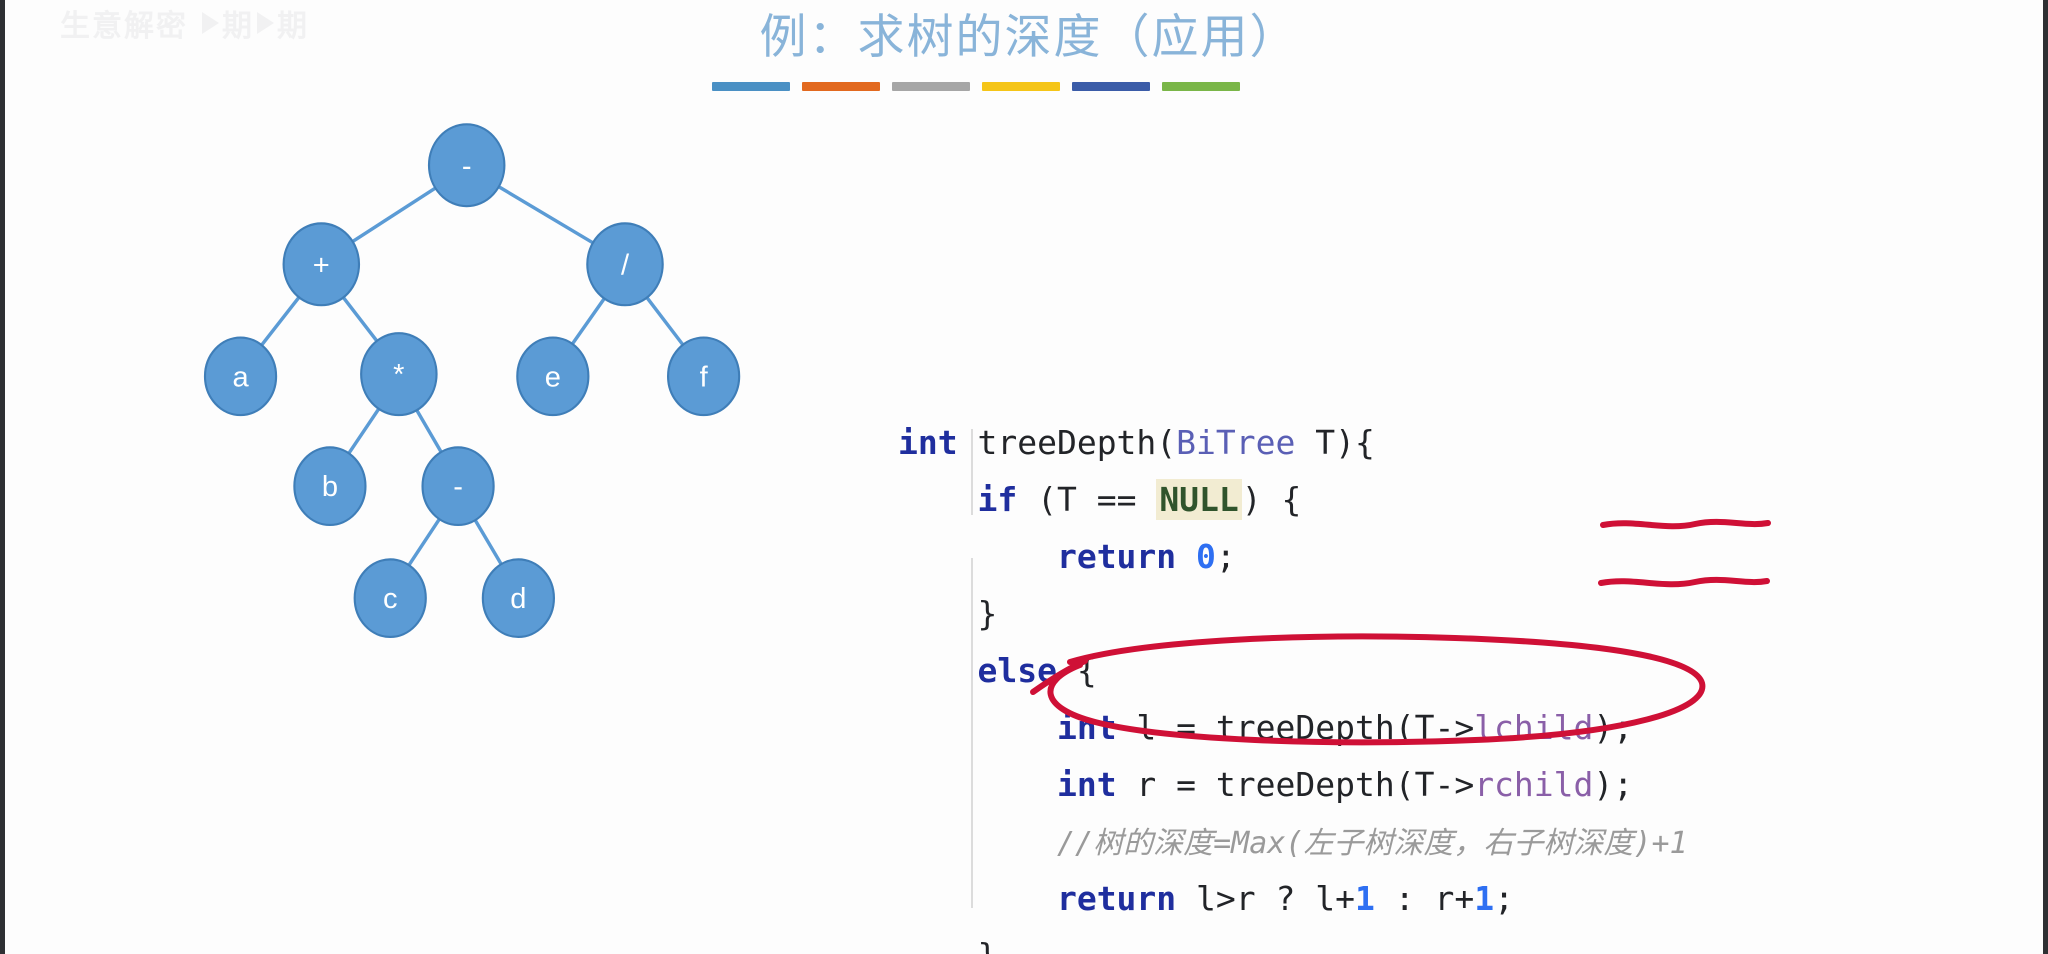 The image size is (2048, 954). I want to click on tree-edge-div-f, so click(665, 321).